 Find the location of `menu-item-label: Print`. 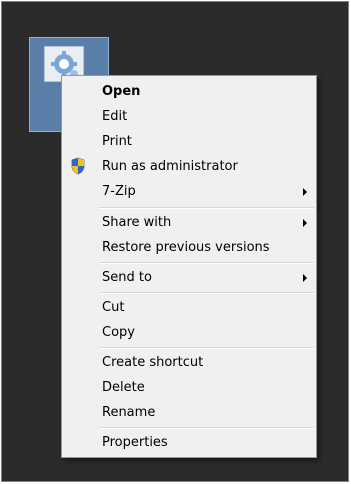

menu-item-label: Print is located at coordinates (117, 141).